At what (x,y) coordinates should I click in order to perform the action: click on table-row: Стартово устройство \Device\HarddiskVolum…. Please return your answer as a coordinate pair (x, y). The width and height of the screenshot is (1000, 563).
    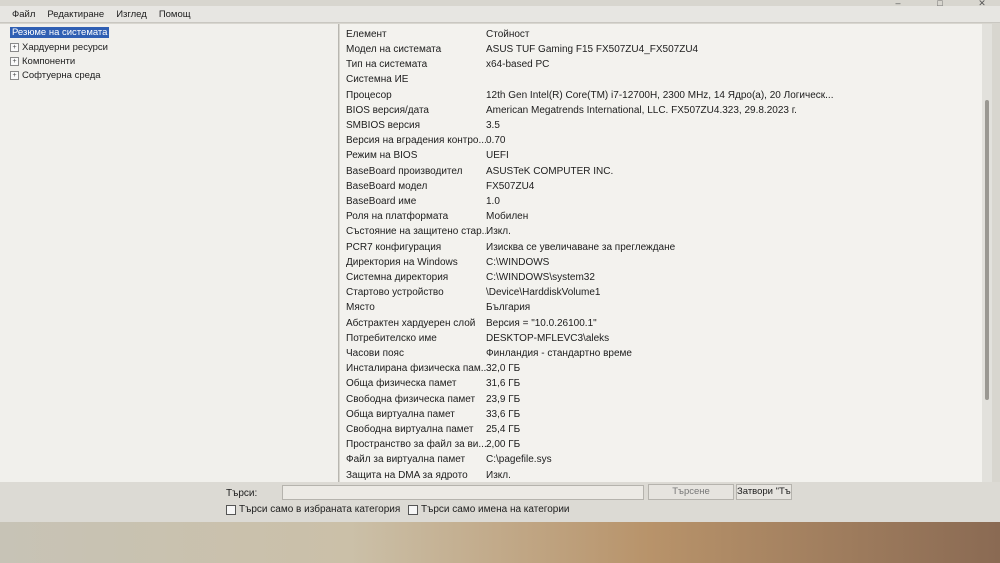
    Looking at the image, I should click on (660, 292).